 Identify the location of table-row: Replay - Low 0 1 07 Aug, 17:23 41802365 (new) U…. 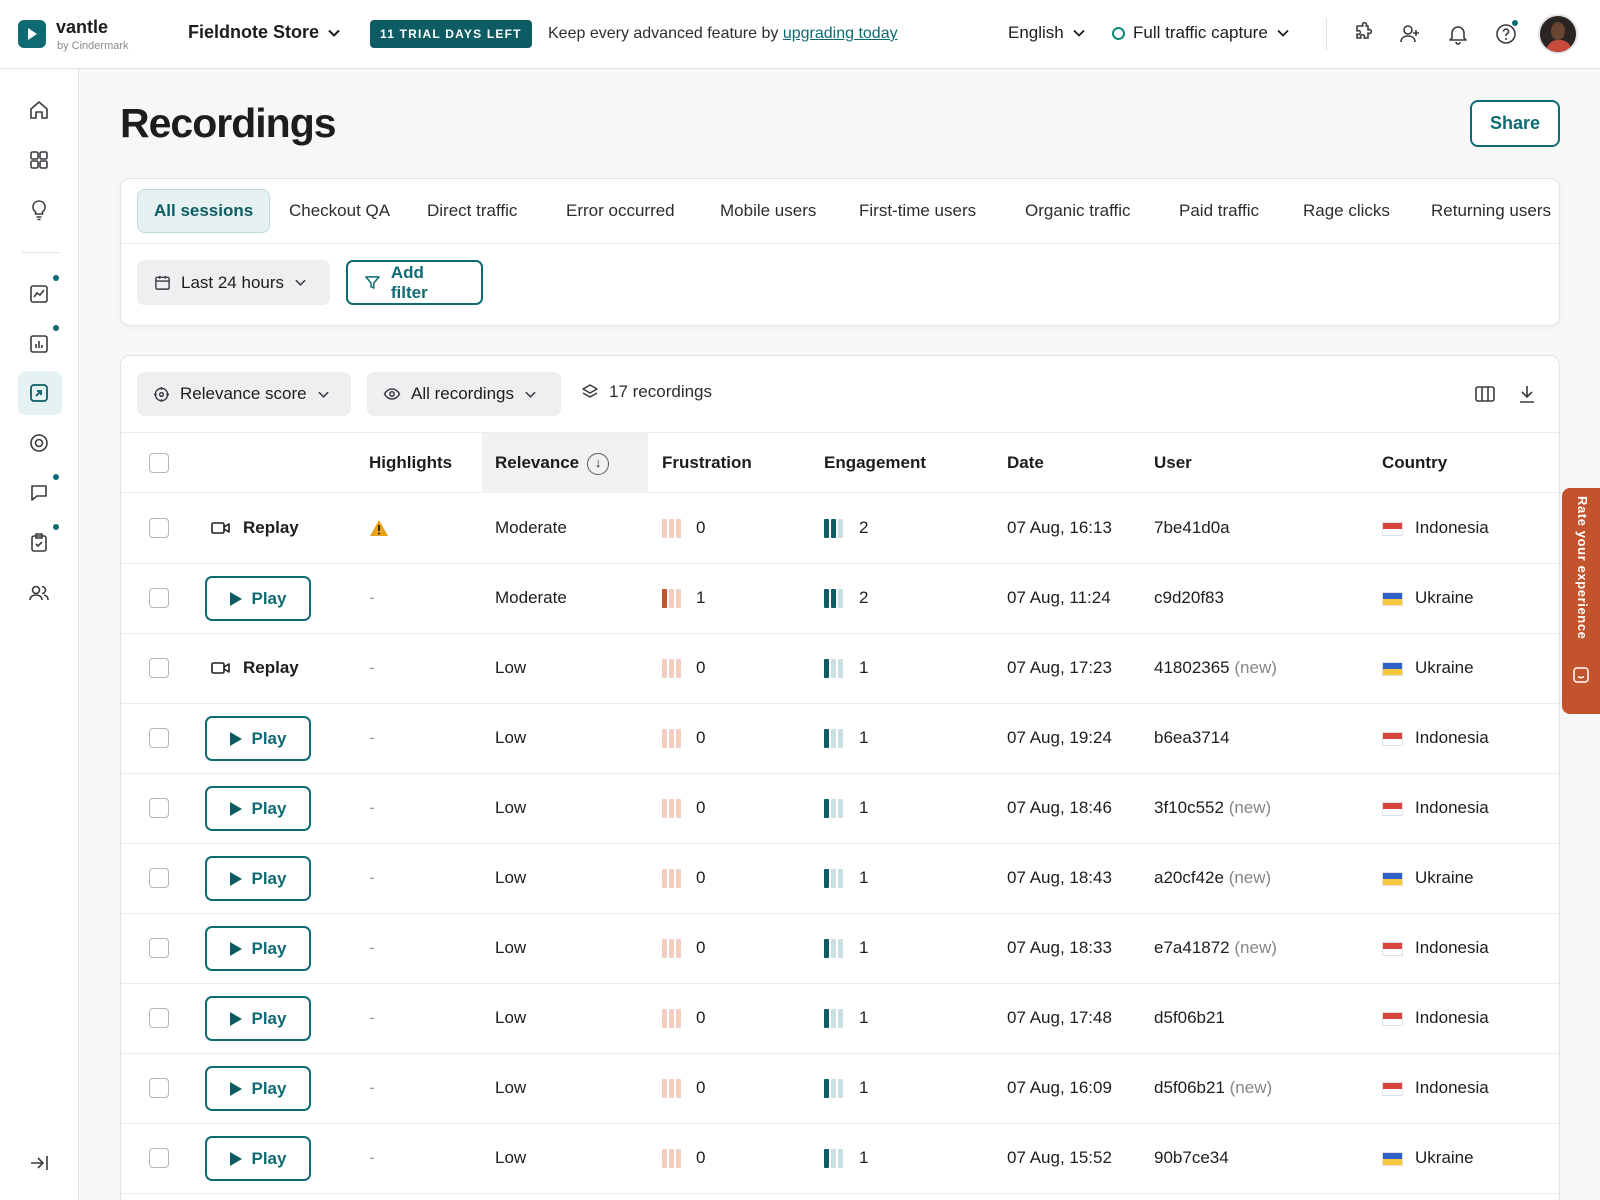
(841, 668).